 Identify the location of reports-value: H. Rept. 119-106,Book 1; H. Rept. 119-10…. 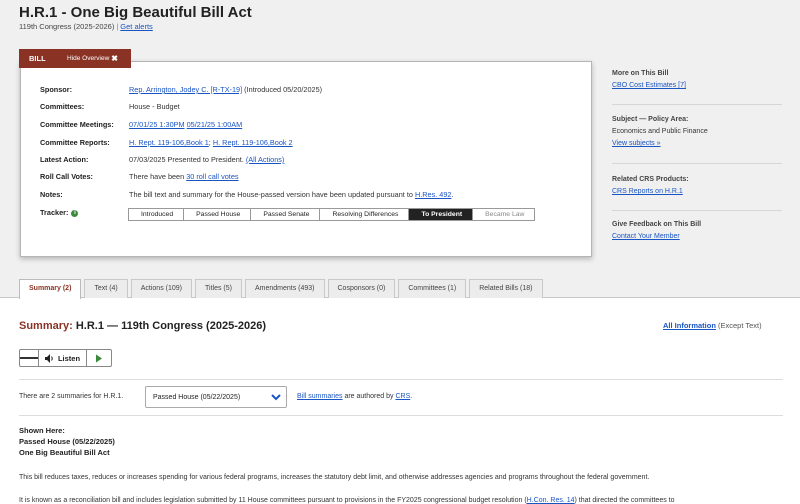
(211, 142).